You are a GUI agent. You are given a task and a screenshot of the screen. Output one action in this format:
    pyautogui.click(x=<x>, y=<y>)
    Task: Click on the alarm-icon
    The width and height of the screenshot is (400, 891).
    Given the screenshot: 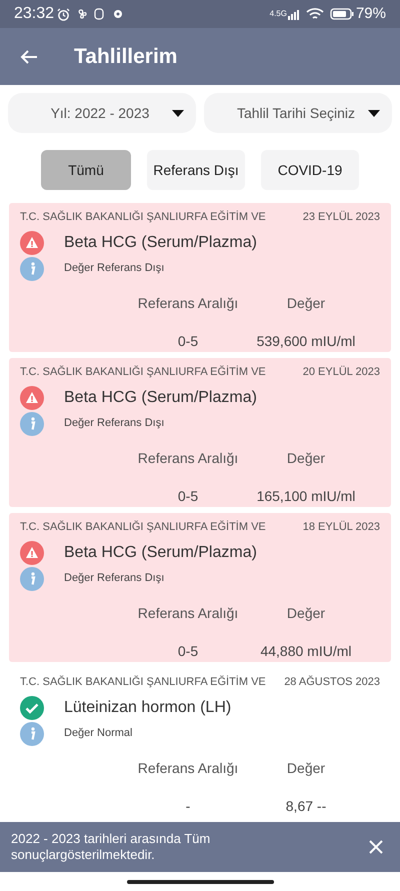 What is the action you would take?
    pyautogui.click(x=63, y=14)
    